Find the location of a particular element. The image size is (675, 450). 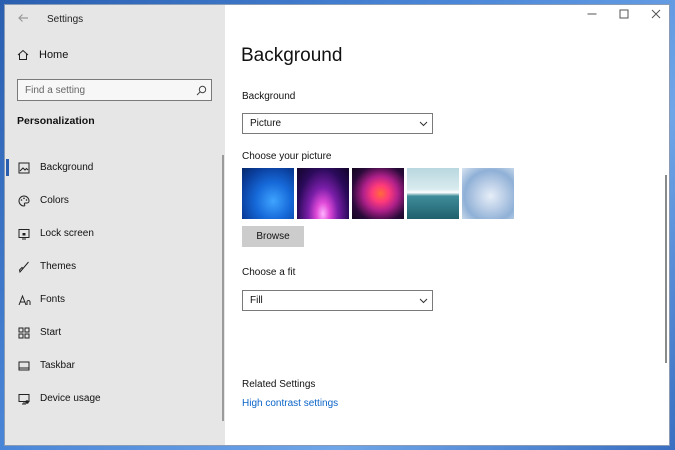

background-dropdown: Picture is located at coordinates (337, 123).